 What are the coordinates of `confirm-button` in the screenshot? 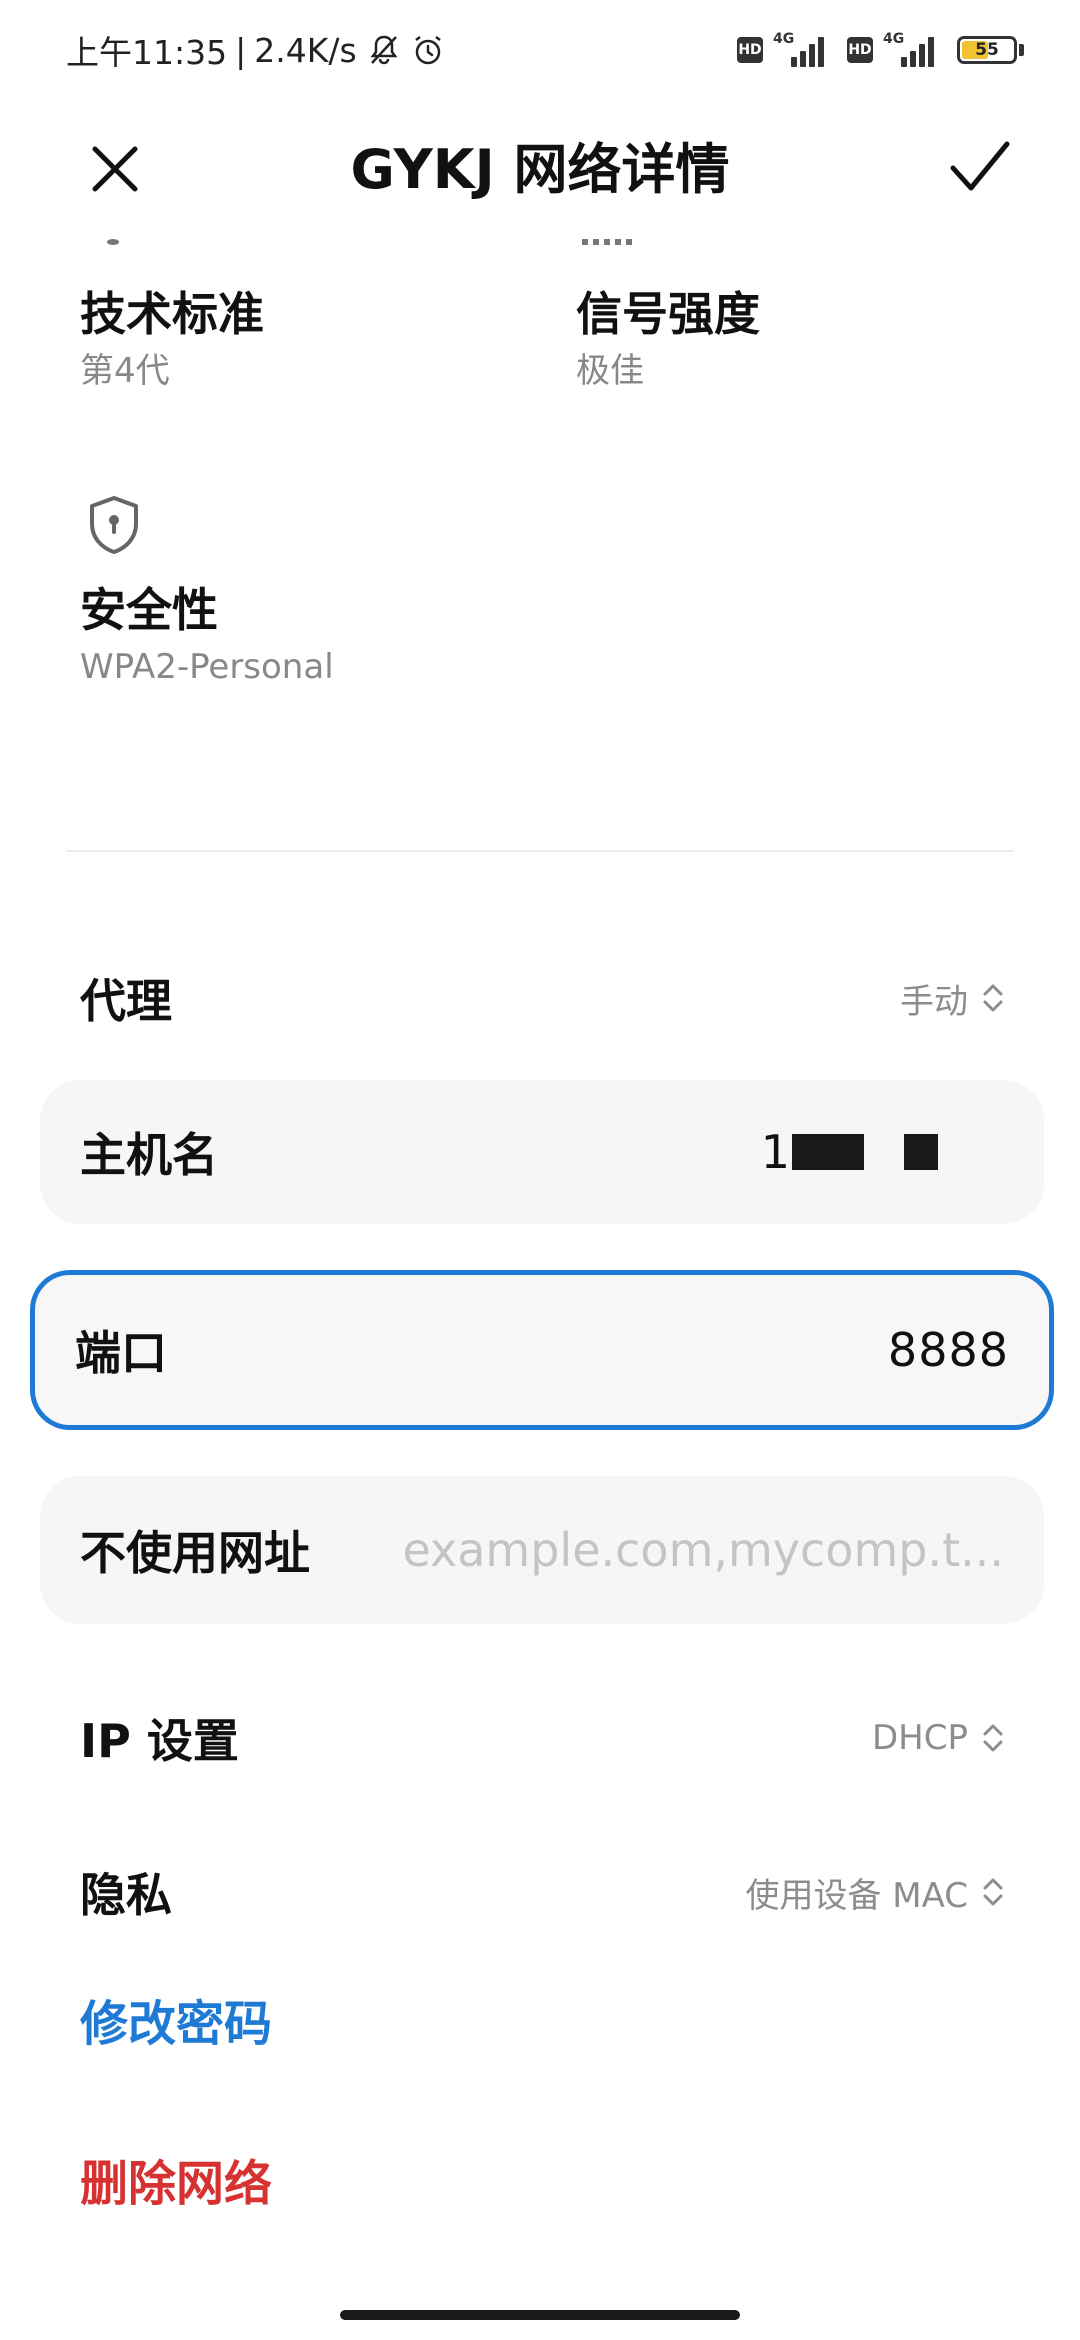 It's located at (980, 167).